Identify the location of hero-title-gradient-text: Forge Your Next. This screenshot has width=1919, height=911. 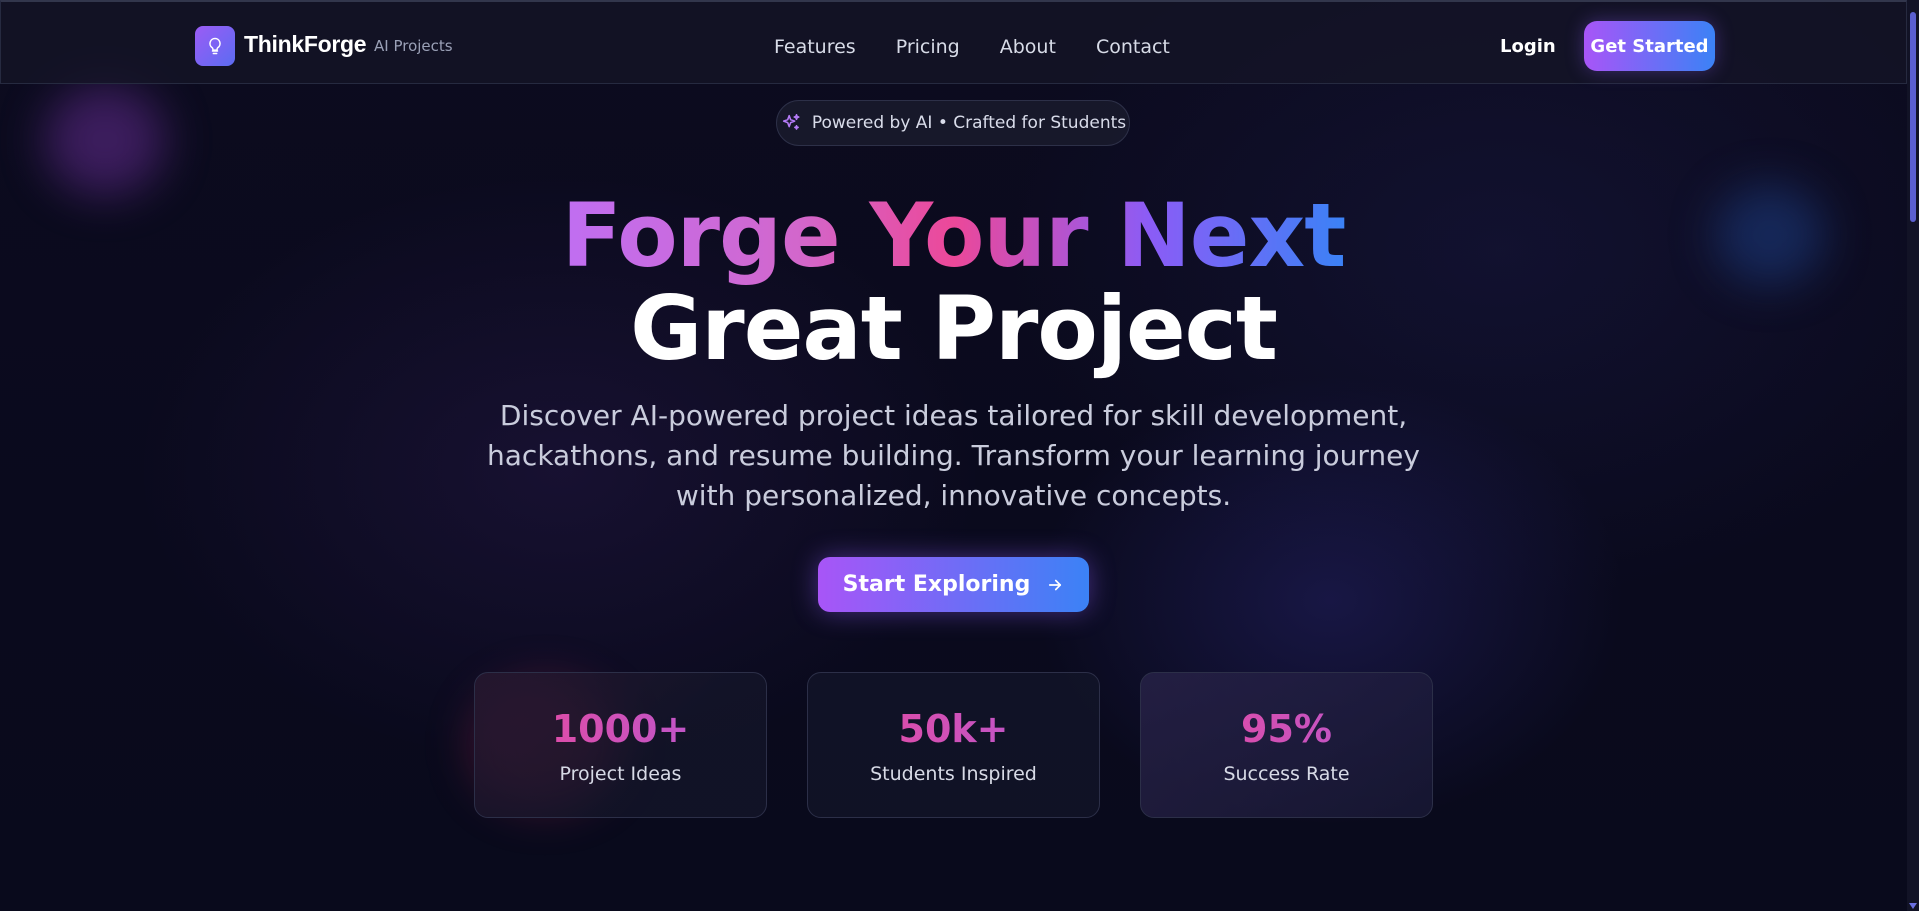
(954, 235).